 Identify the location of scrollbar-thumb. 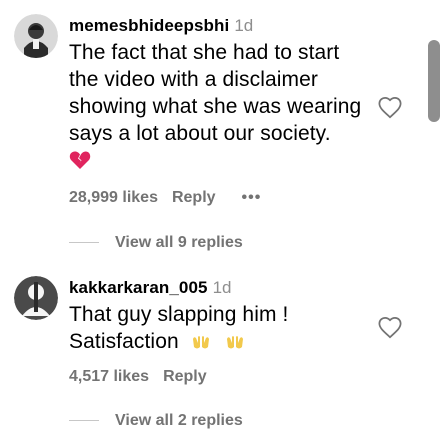
(434, 81).